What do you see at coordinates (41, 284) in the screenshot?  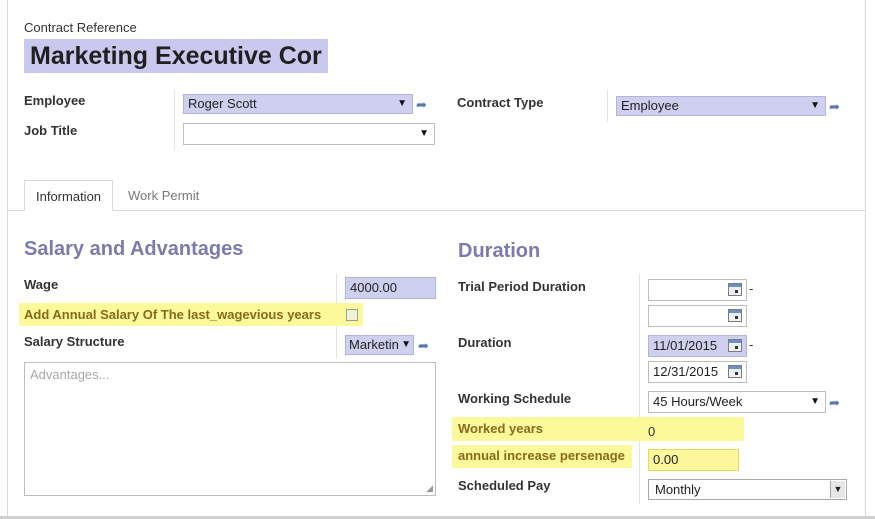 I see `wage-label: Wage` at bounding box center [41, 284].